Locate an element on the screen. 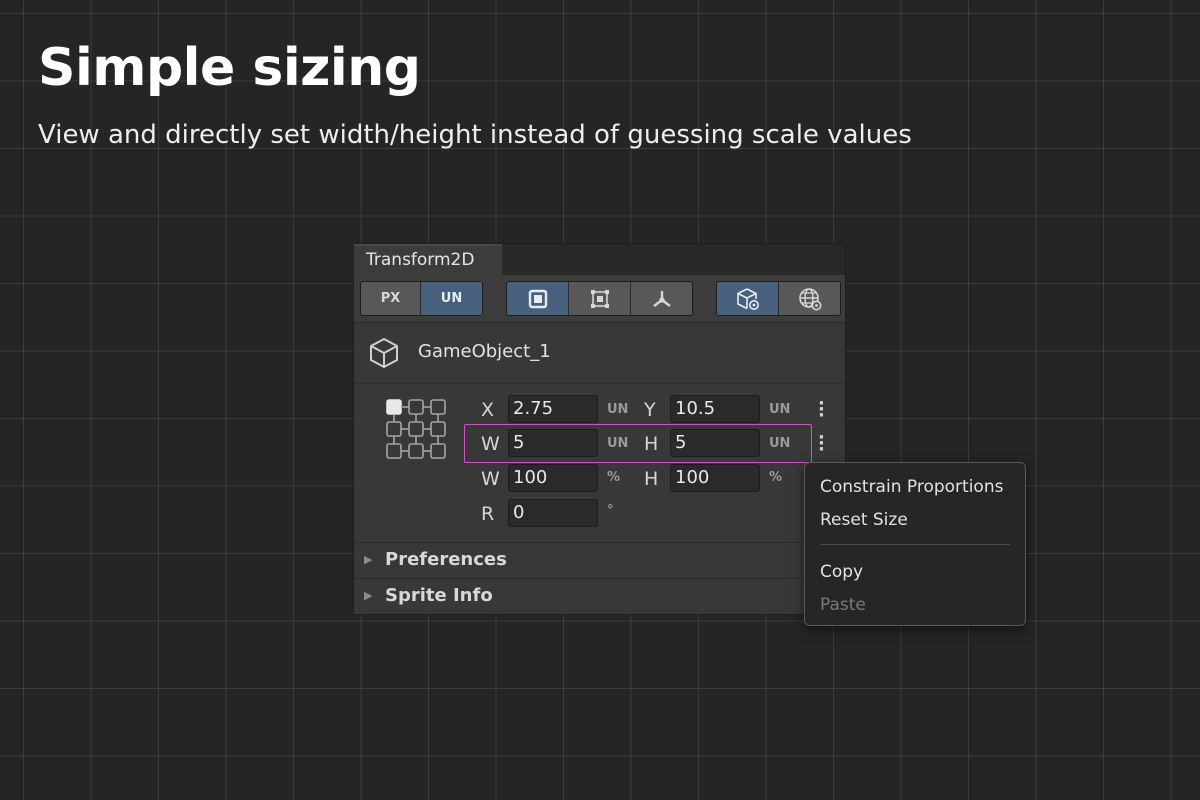  square-icon is located at coordinates (537, 298).